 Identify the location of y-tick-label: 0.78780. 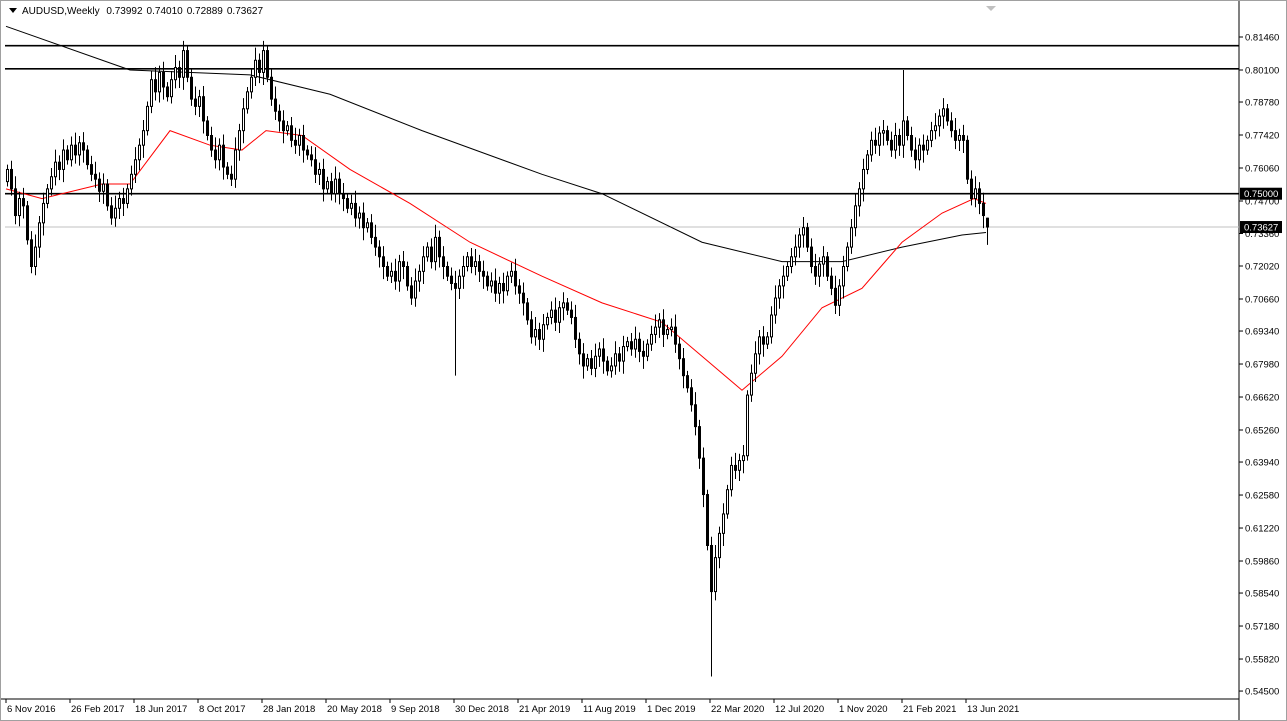
(1262, 103).